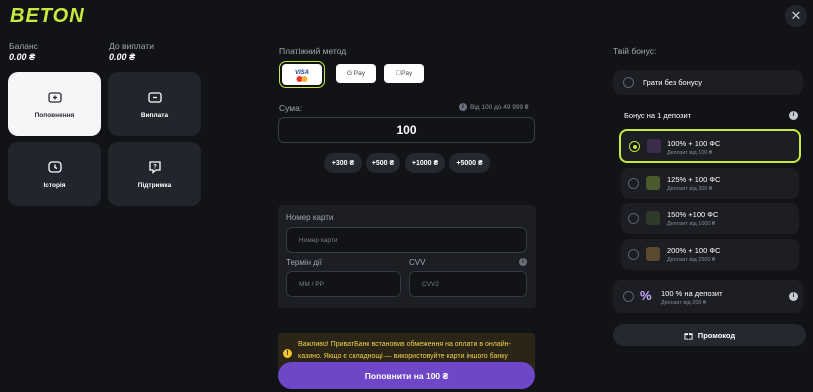 Image resolution: width=813 pixels, height=392 pixels. I want to click on radio-no-bonus, so click(628, 82).